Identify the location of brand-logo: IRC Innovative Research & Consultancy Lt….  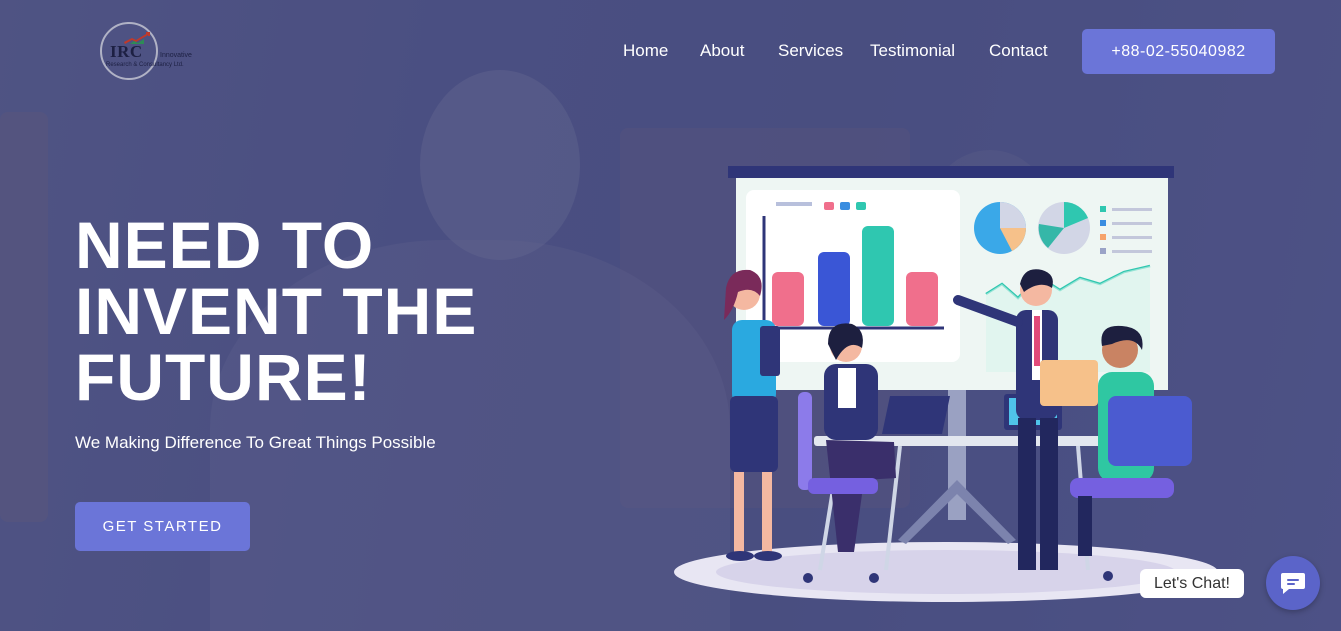
(155, 52).